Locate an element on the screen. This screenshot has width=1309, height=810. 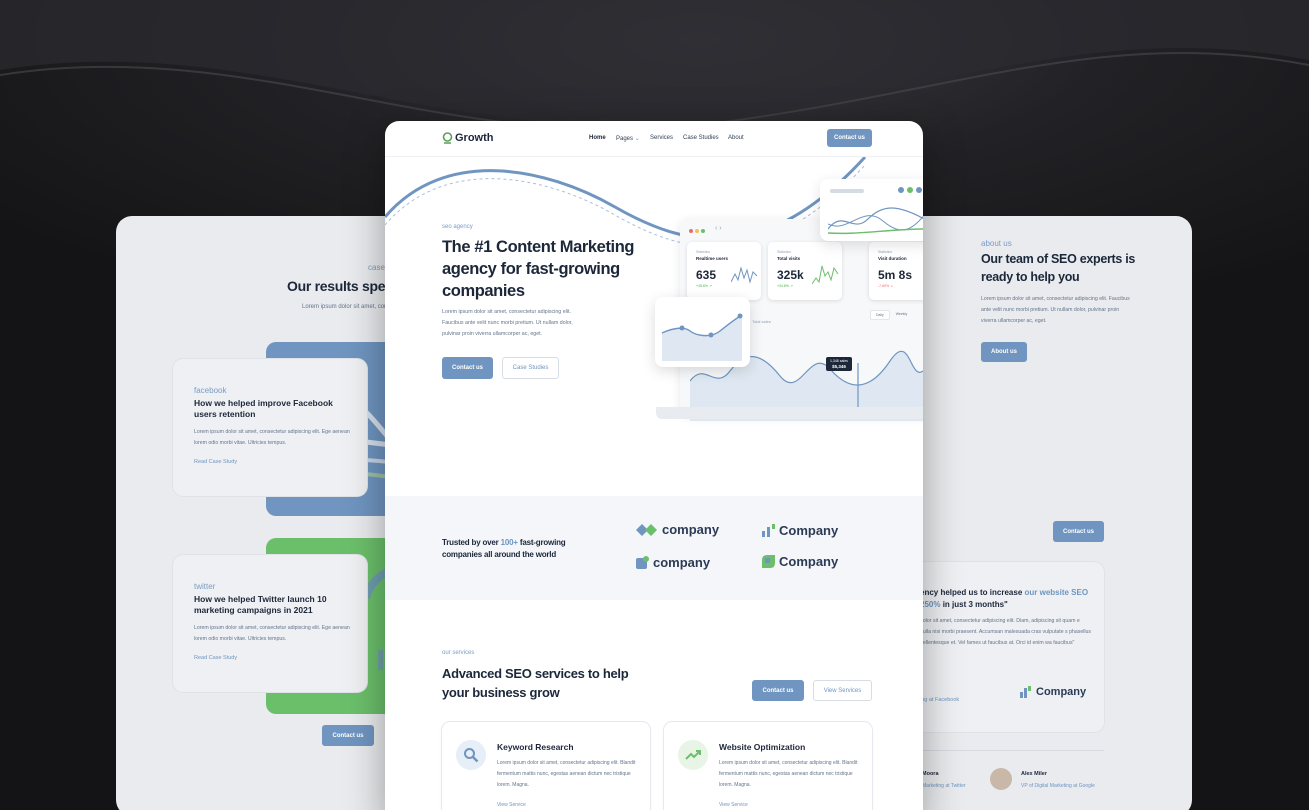
multi-line-chart is located at coordinates (875, 221).